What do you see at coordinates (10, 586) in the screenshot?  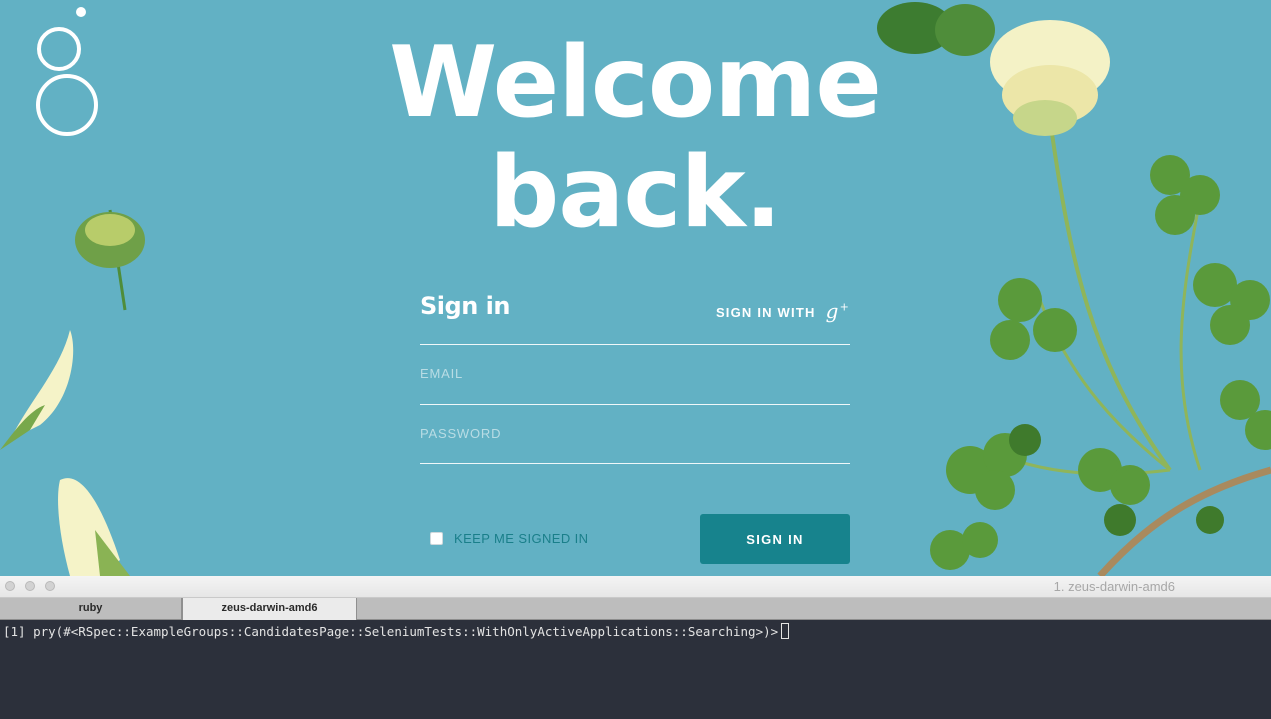 I see `close-window-icon` at bounding box center [10, 586].